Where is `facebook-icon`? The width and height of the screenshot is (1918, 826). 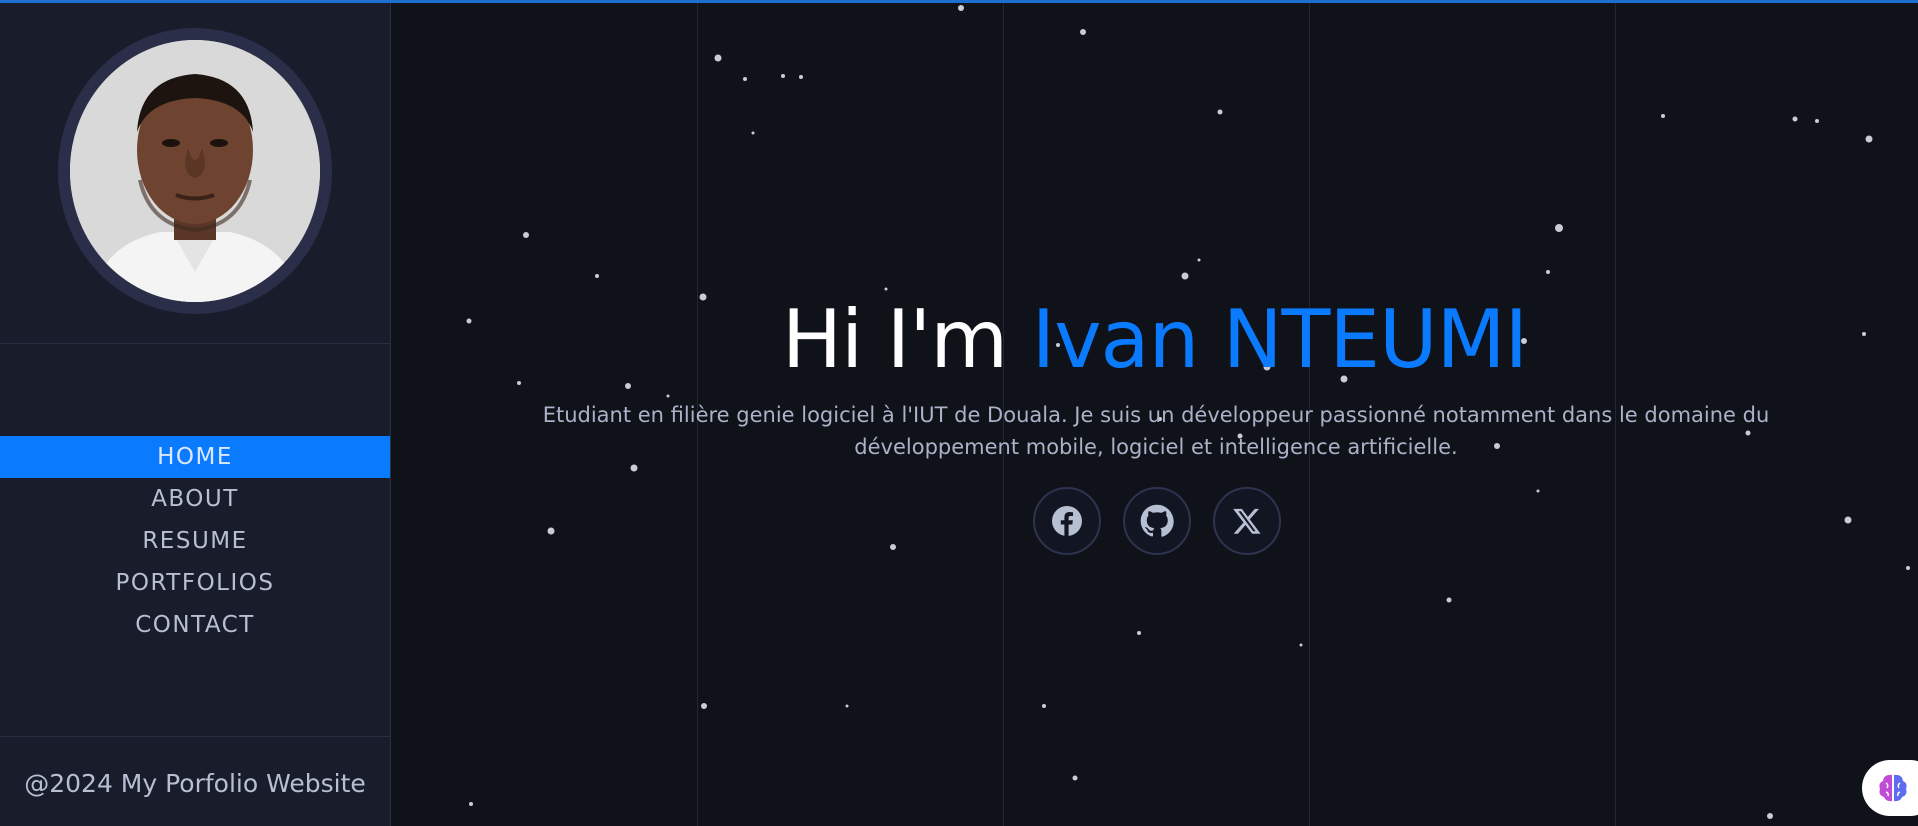 facebook-icon is located at coordinates (1067, 521).